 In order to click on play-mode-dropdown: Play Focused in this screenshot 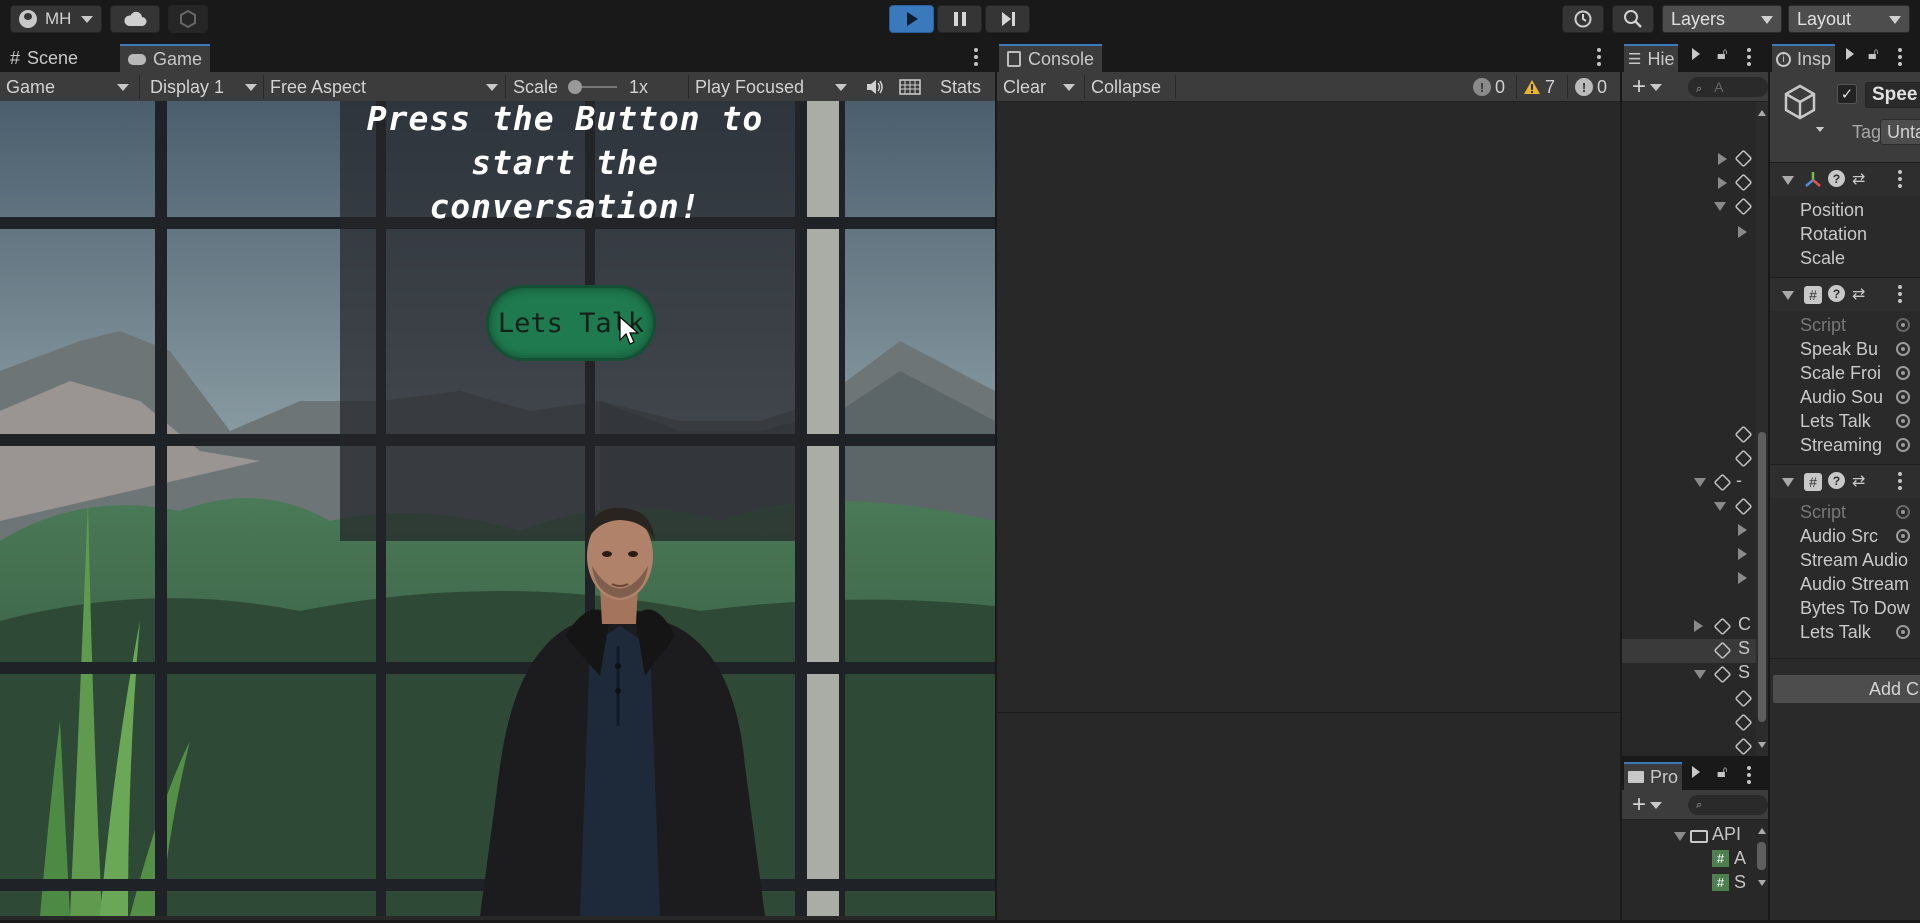, I will do `click(771, 87)`.